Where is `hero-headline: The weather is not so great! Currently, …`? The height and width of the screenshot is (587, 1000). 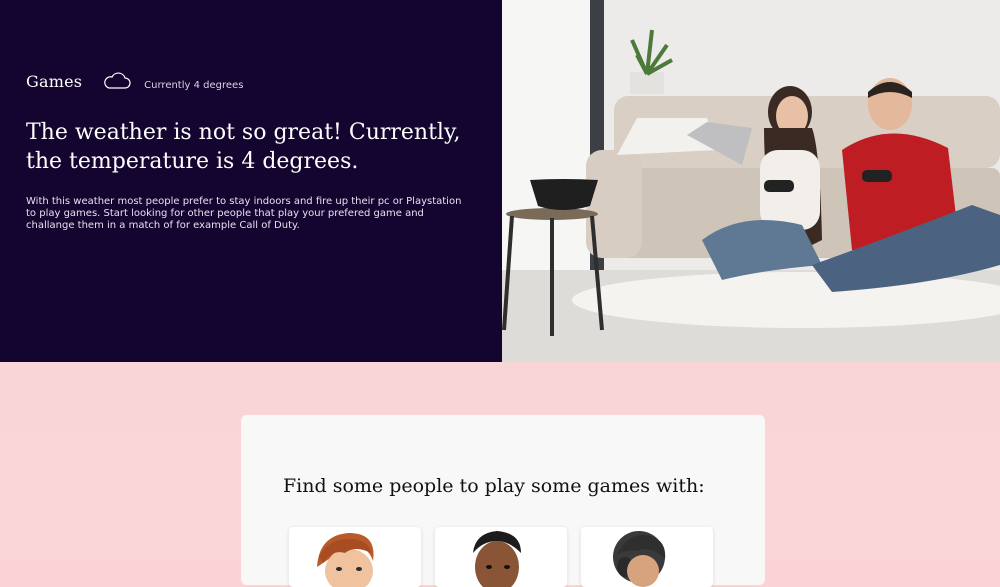
hero-headline: The weather is not so great! Currently, … is located at coordinates (243, 147).